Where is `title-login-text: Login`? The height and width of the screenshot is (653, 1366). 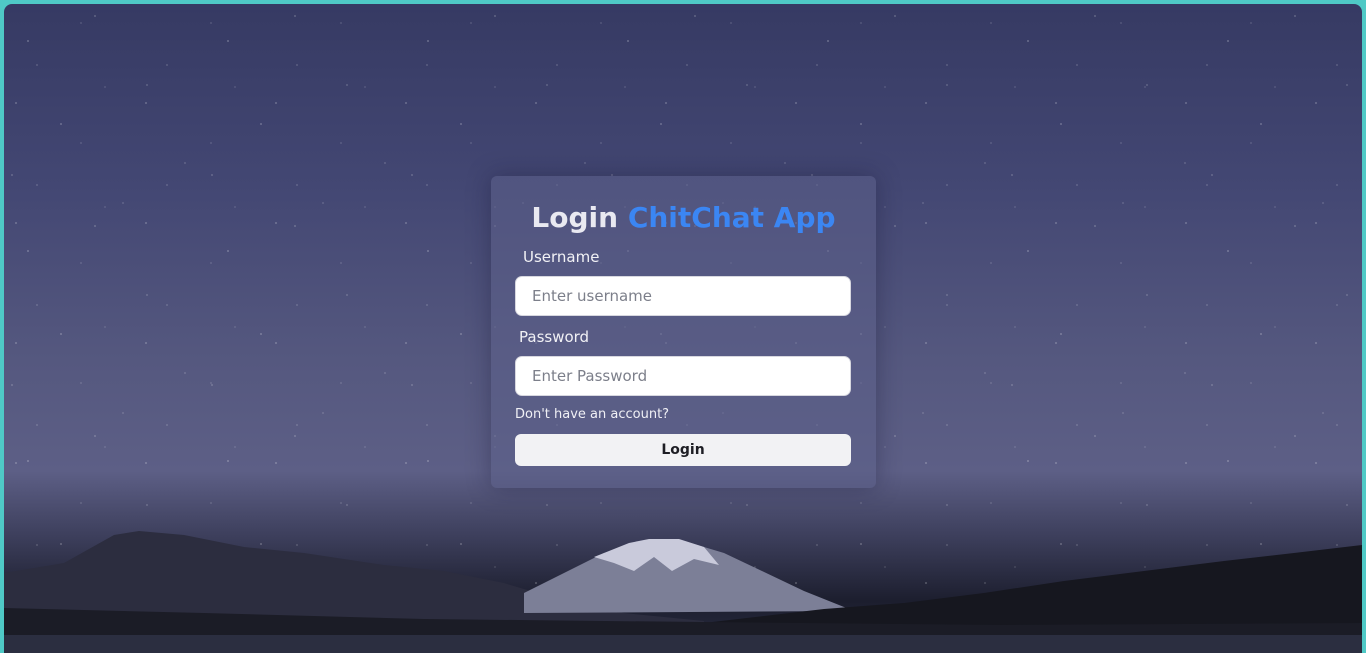 title-login-text: Login is located at coordinates (575, 217).